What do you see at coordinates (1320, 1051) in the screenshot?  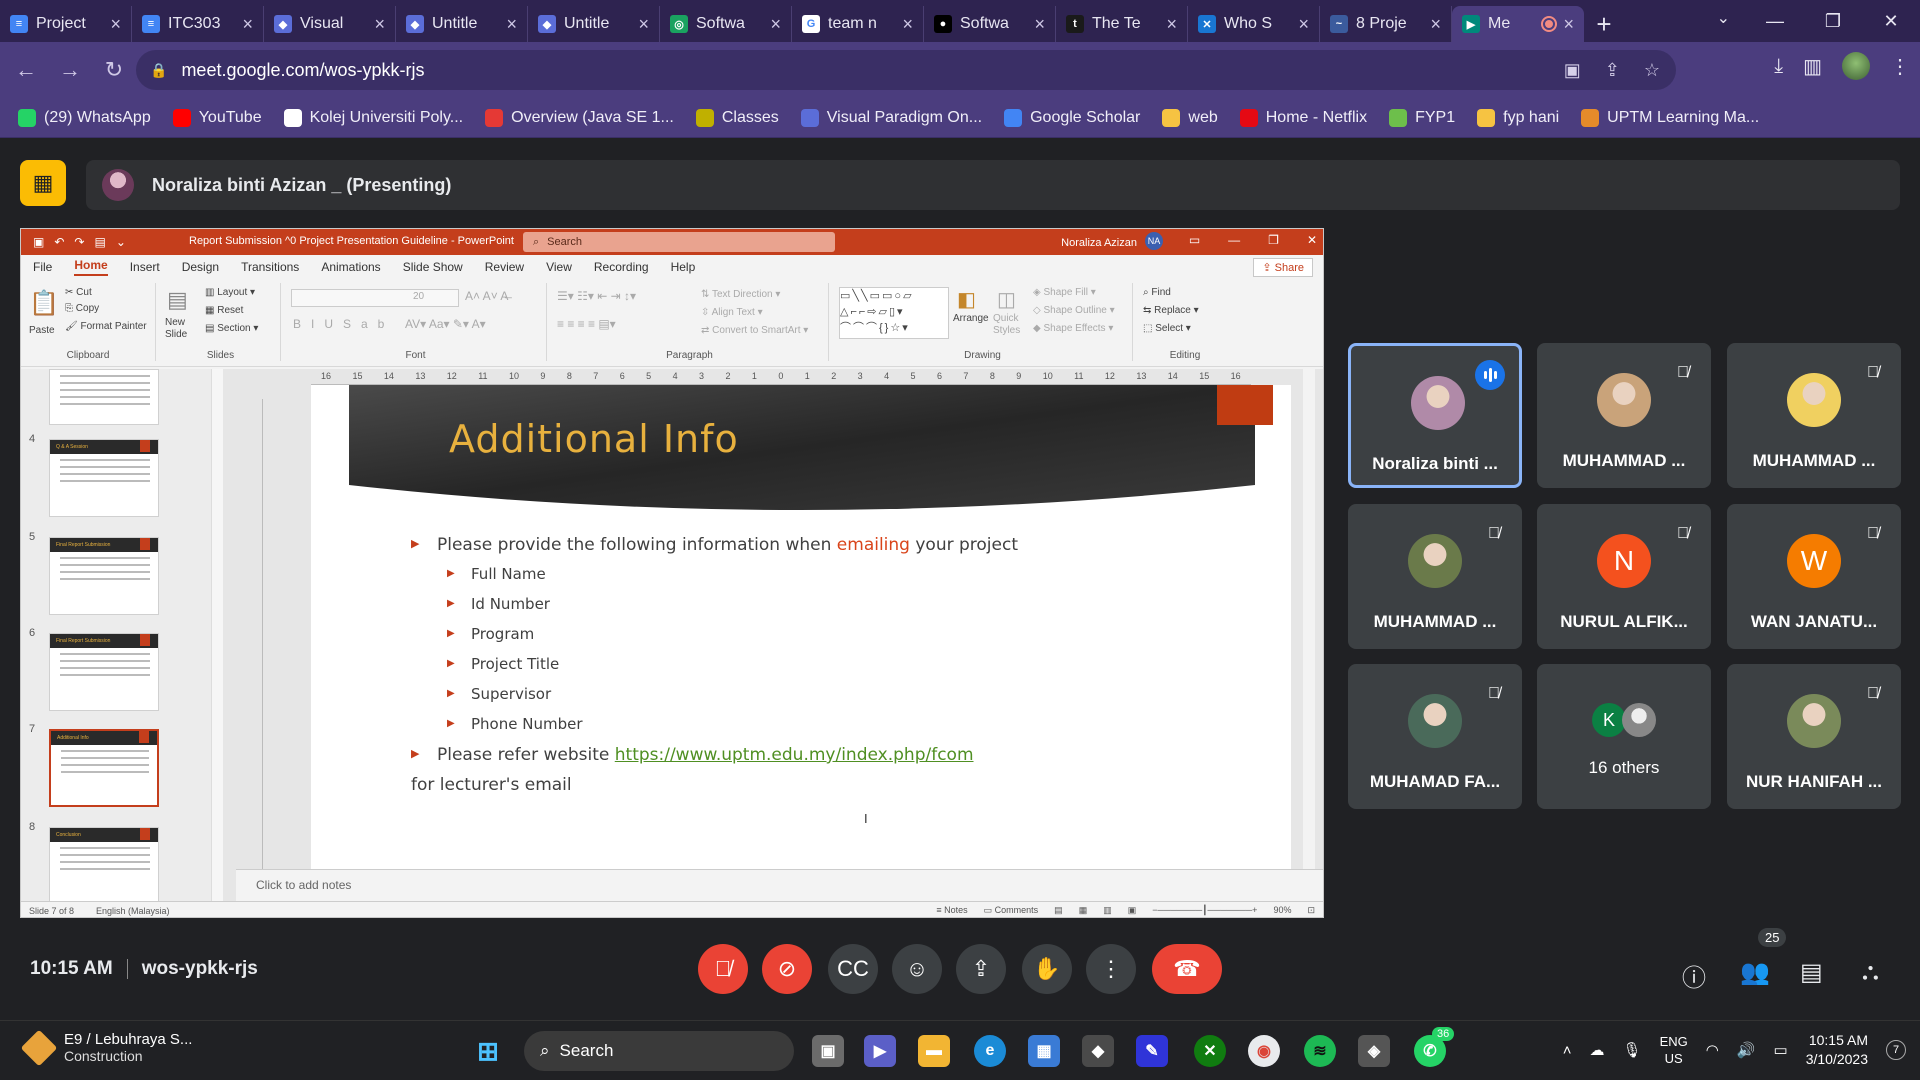 I see `spotify-icon: ≋` at bounding box center [1320, 1051].